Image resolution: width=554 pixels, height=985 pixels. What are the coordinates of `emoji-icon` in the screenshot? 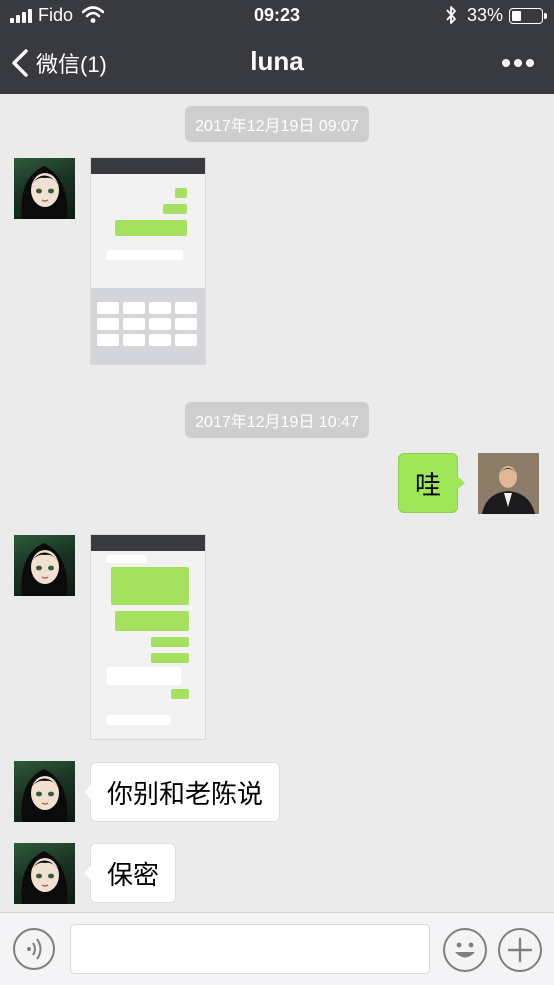 It's located at (465, 950).